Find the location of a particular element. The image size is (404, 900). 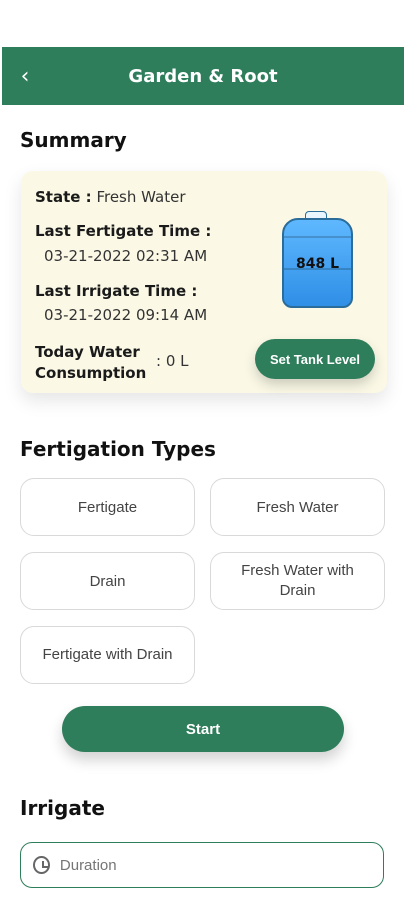

app-header: ‹ Garden & Root is located at coordinates (203, 76).